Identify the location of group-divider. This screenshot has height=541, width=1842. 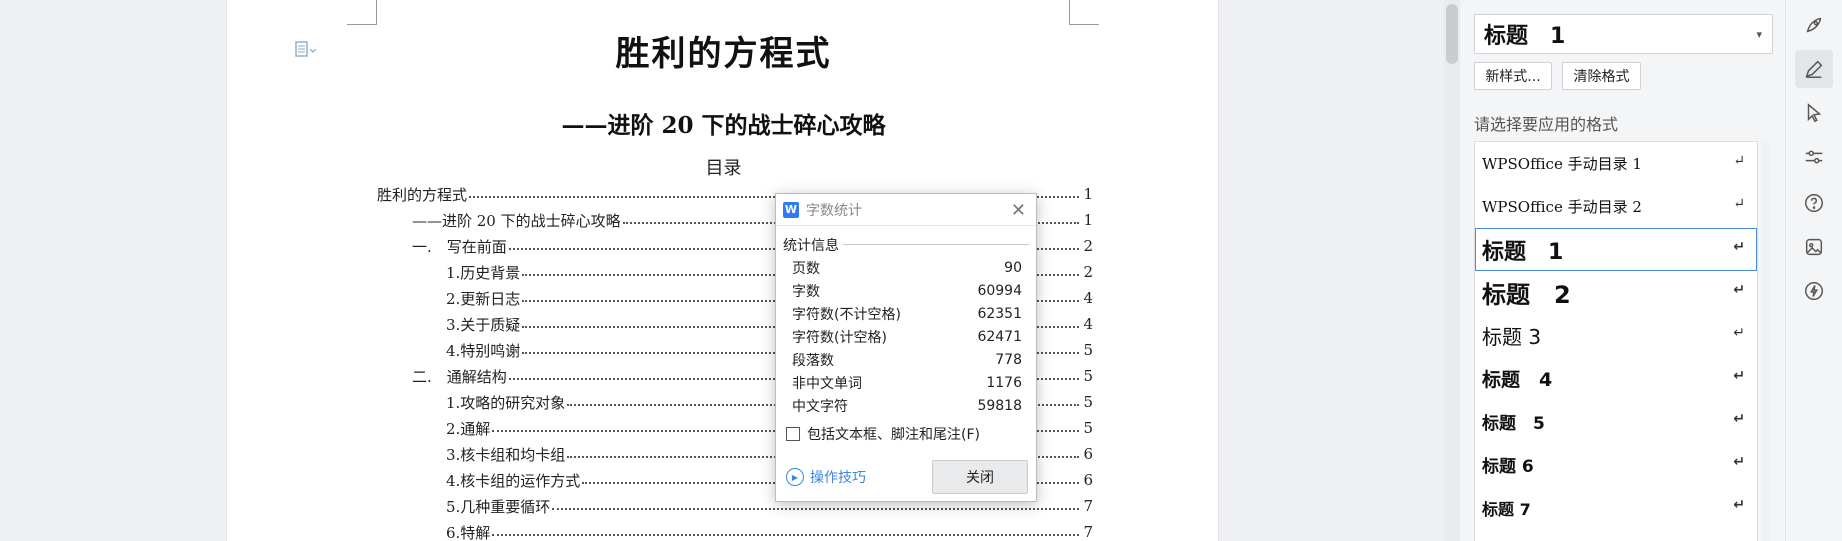
(936, 244).